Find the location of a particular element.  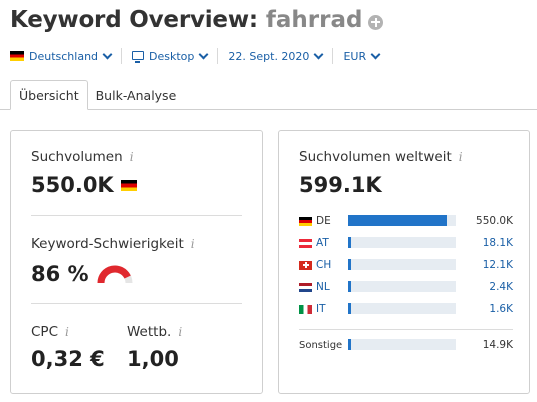

competition-label-text: Wettb. is located at coordinates (149, 332).